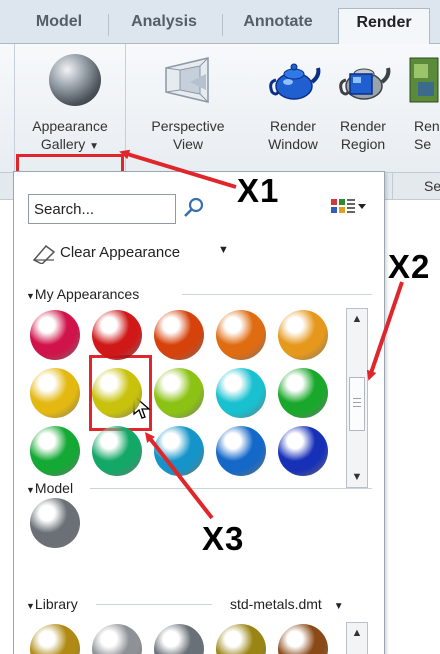  I want to click on callout-x1: X1, so click(258, 190).